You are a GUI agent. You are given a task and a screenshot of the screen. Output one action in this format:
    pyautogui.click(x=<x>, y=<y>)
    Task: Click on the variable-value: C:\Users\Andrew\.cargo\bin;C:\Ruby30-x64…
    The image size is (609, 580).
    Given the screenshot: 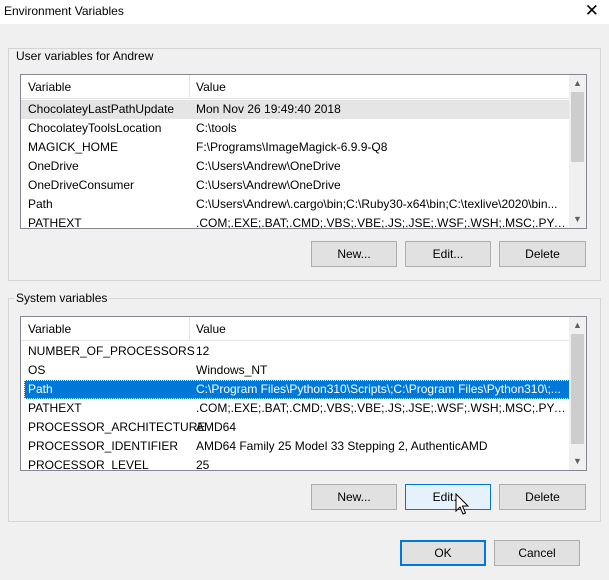 What is the action you would take?
    pyautogui.click(x=377, y=204)
    